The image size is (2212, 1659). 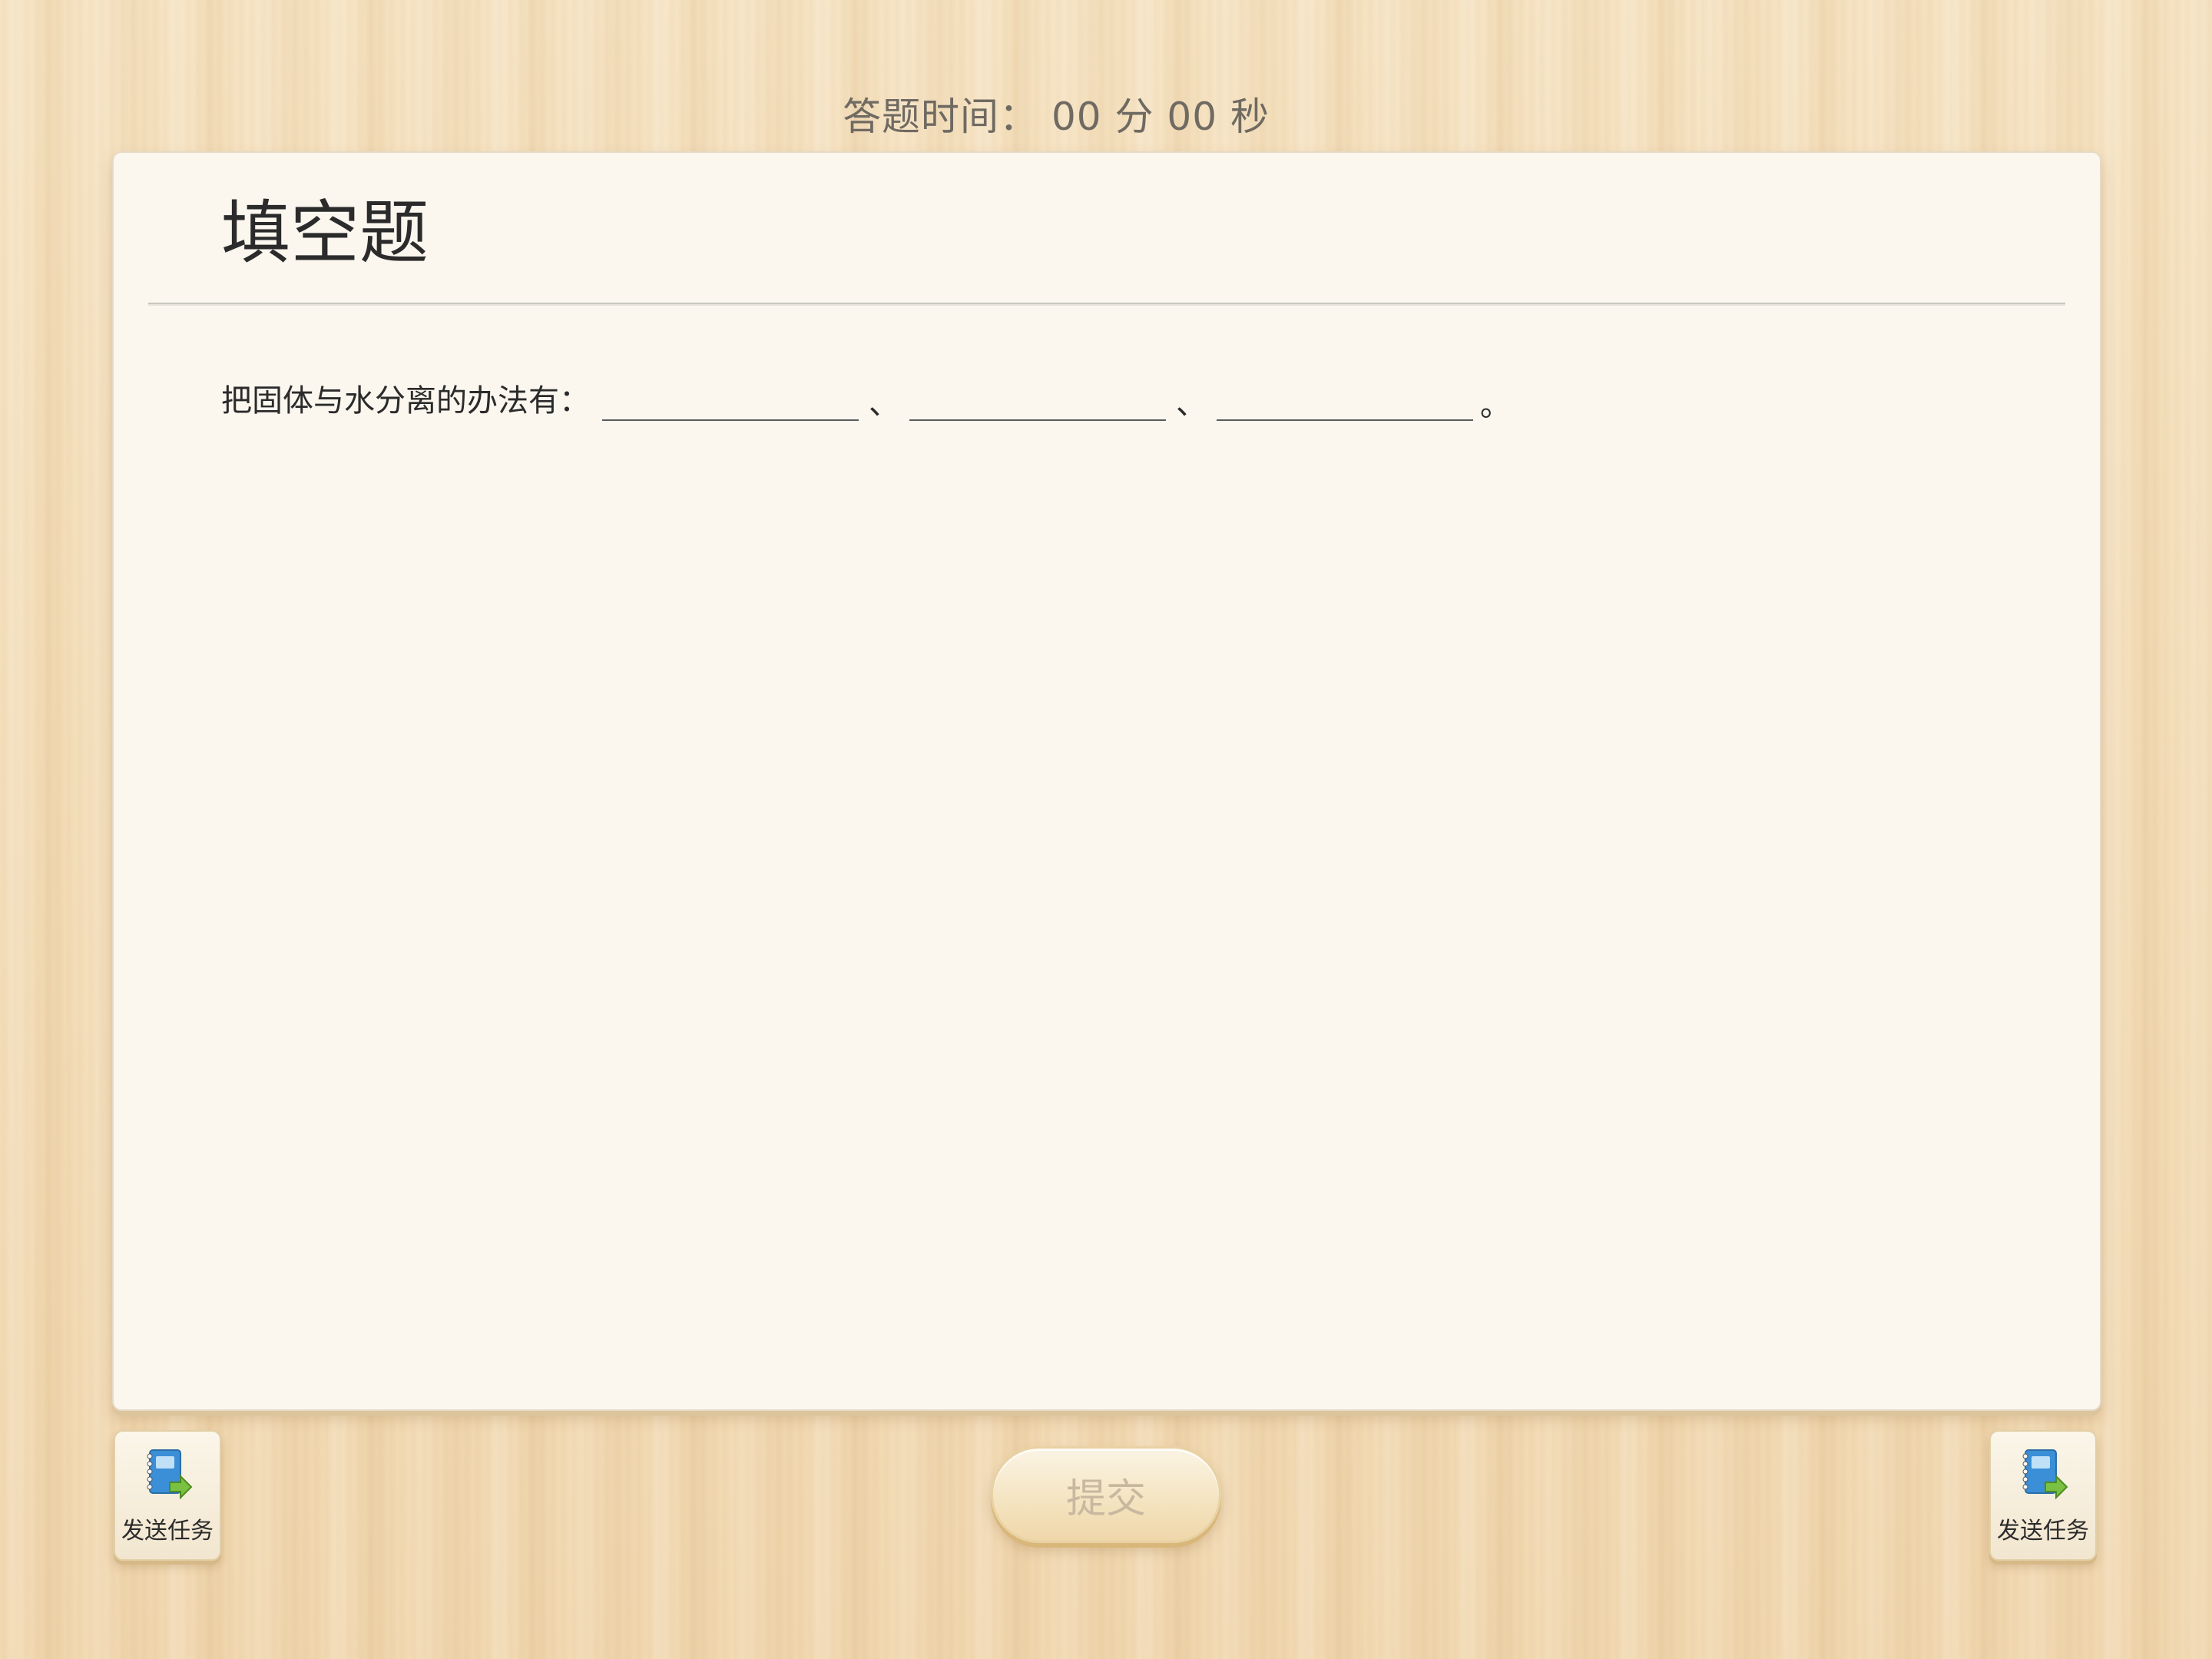 I want to click on timer-seconds: 00, so click(x=1192, y=117).